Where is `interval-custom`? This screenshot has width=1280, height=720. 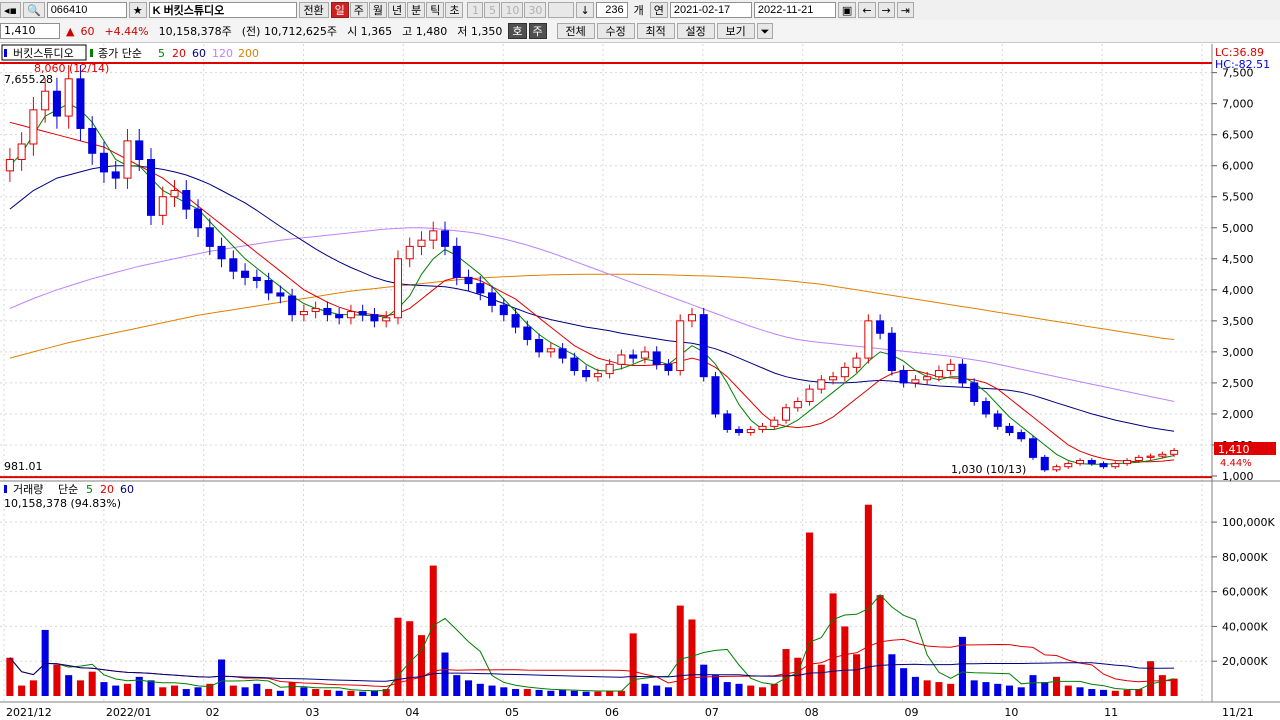 interval-custom is located at coordinates (561, 10).